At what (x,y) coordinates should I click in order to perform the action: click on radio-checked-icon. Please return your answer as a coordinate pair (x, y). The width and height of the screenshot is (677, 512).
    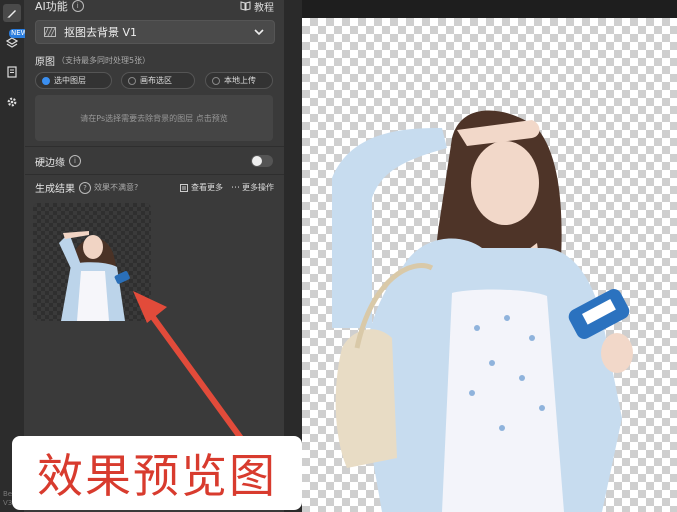
    Looking at the image, I should click on (46, 80).